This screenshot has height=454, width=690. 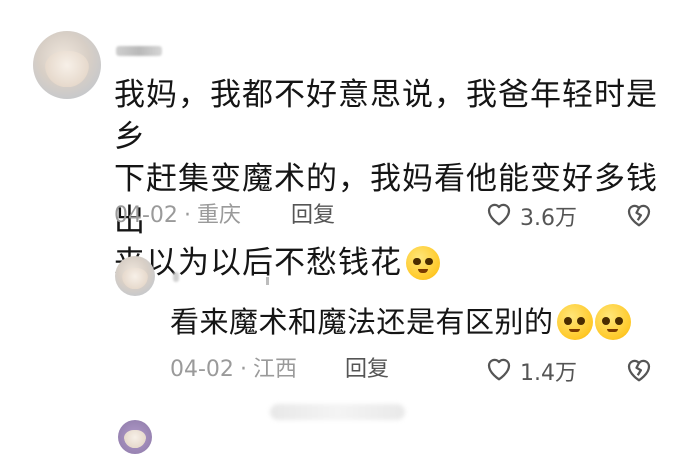 I want to click on reply-text: 看来魔术和魔法还是有区别的, so click(x=400, y=322).